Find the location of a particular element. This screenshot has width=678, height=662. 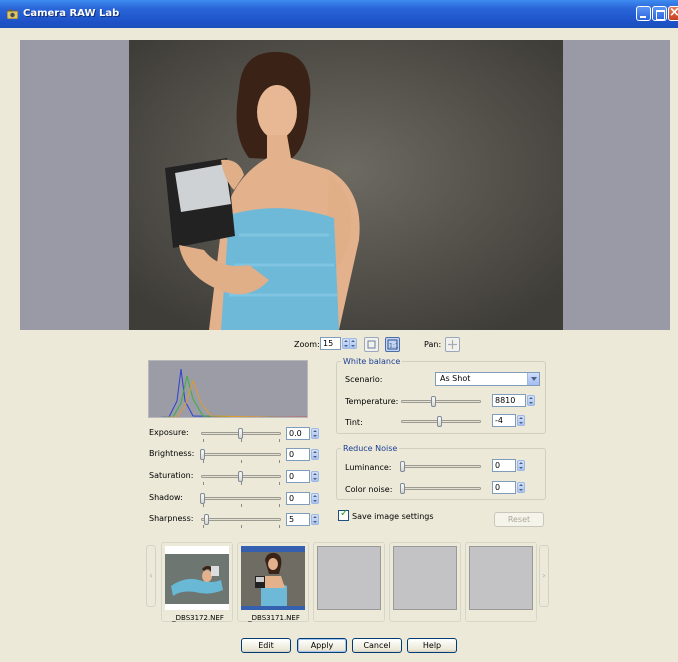

scenario-label: Scenario: is located at coordinates (364, 379).